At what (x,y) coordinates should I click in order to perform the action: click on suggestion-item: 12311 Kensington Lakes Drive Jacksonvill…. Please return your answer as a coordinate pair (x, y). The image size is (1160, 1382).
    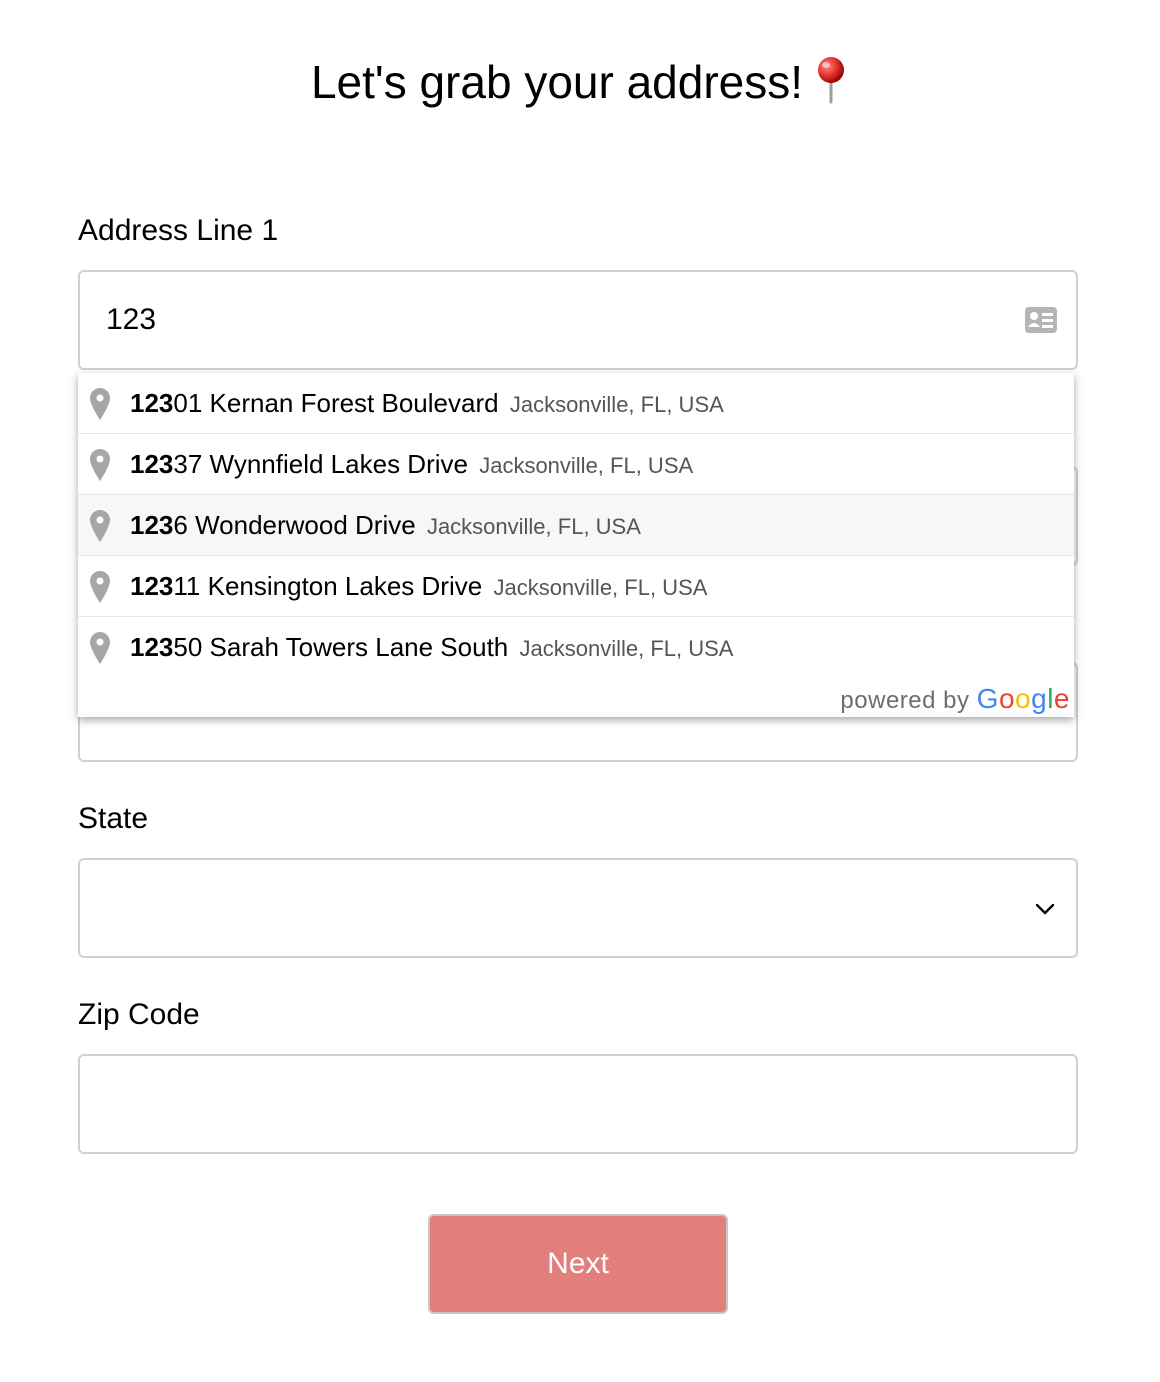
    Looking at the image, I should click on (576, 586).